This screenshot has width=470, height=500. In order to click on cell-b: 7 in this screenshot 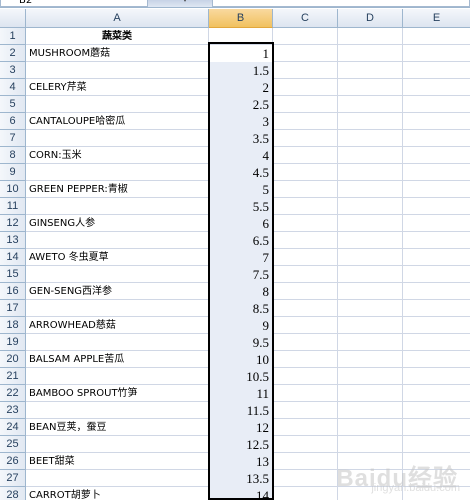, I will do `click(241, 257)`.